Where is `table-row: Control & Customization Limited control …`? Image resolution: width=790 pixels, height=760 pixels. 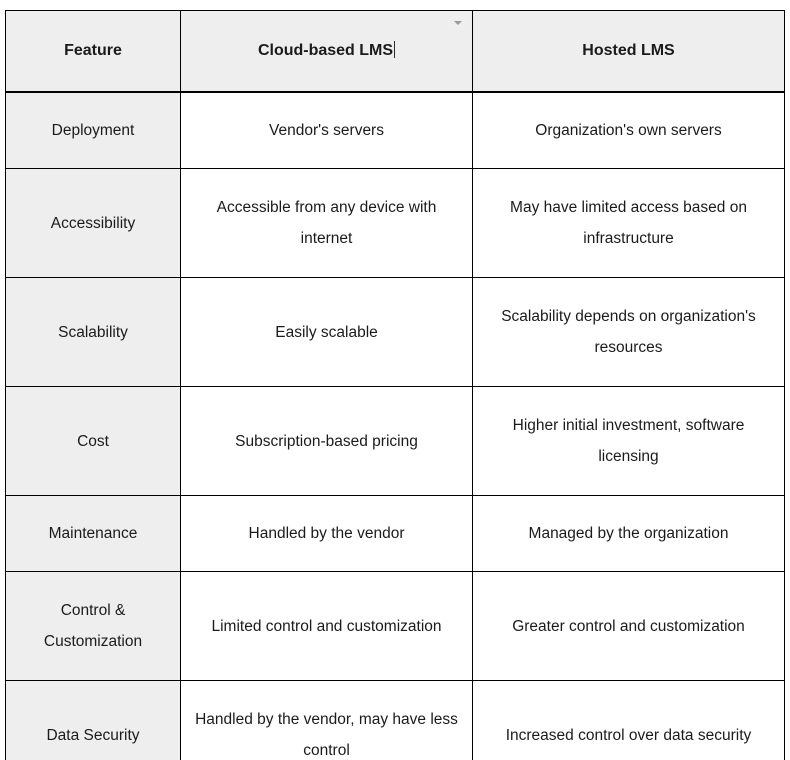 table-row: Control & Customization Limited control … is located at coordinates (395, 626).